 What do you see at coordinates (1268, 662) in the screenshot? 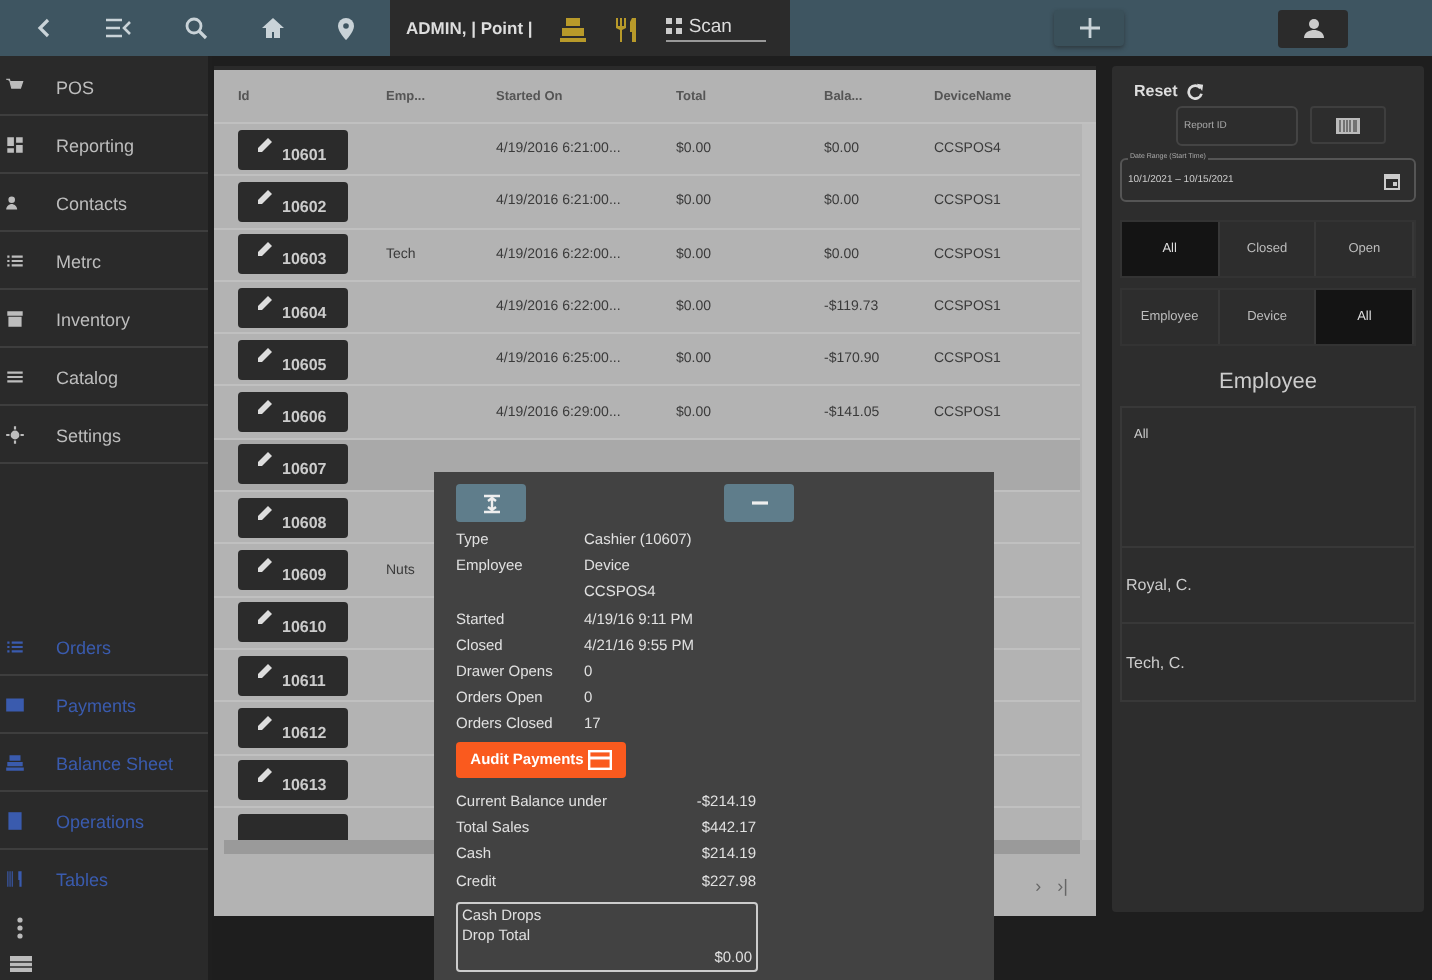
I see `list-item: Tech, C.` at bounding box center [1268, 662].